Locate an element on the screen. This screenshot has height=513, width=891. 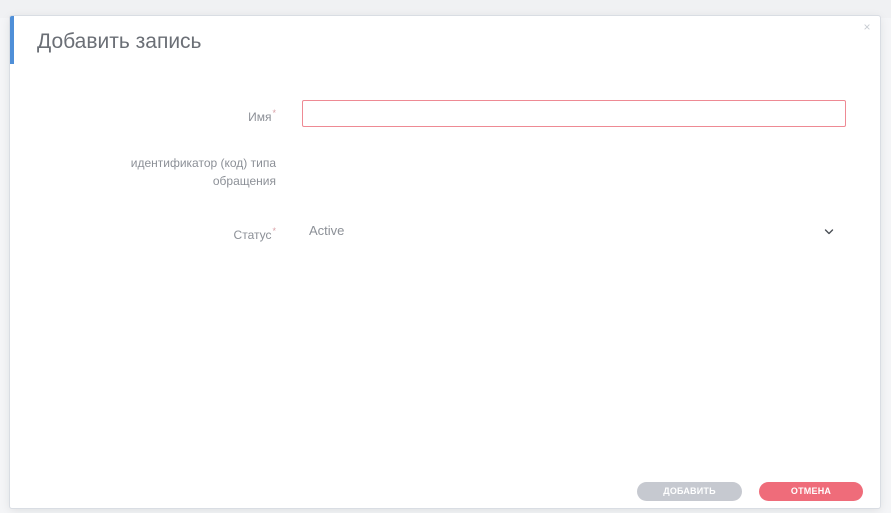
status-select: Active is located at coordinates (574, 231).